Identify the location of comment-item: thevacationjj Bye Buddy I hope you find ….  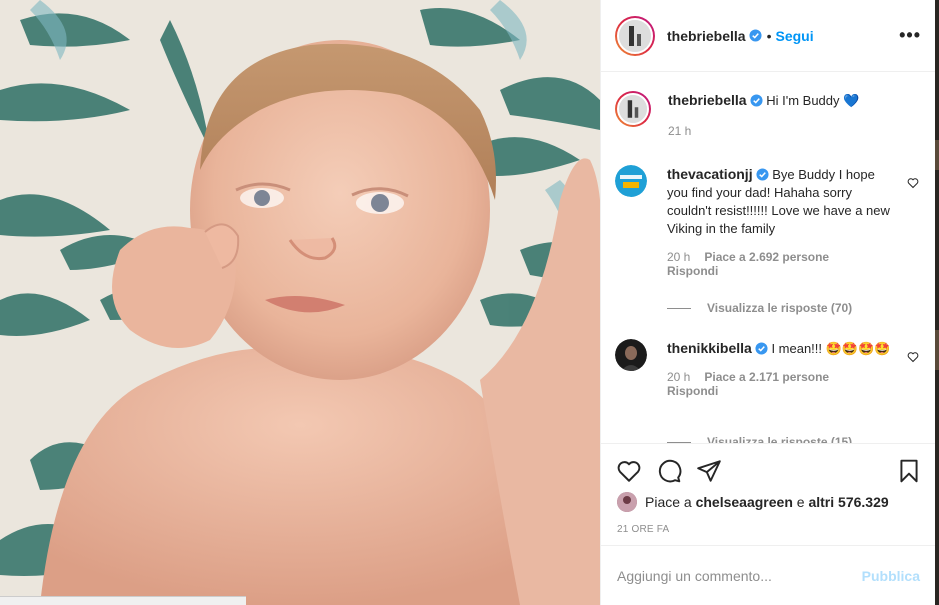
(770, 221).